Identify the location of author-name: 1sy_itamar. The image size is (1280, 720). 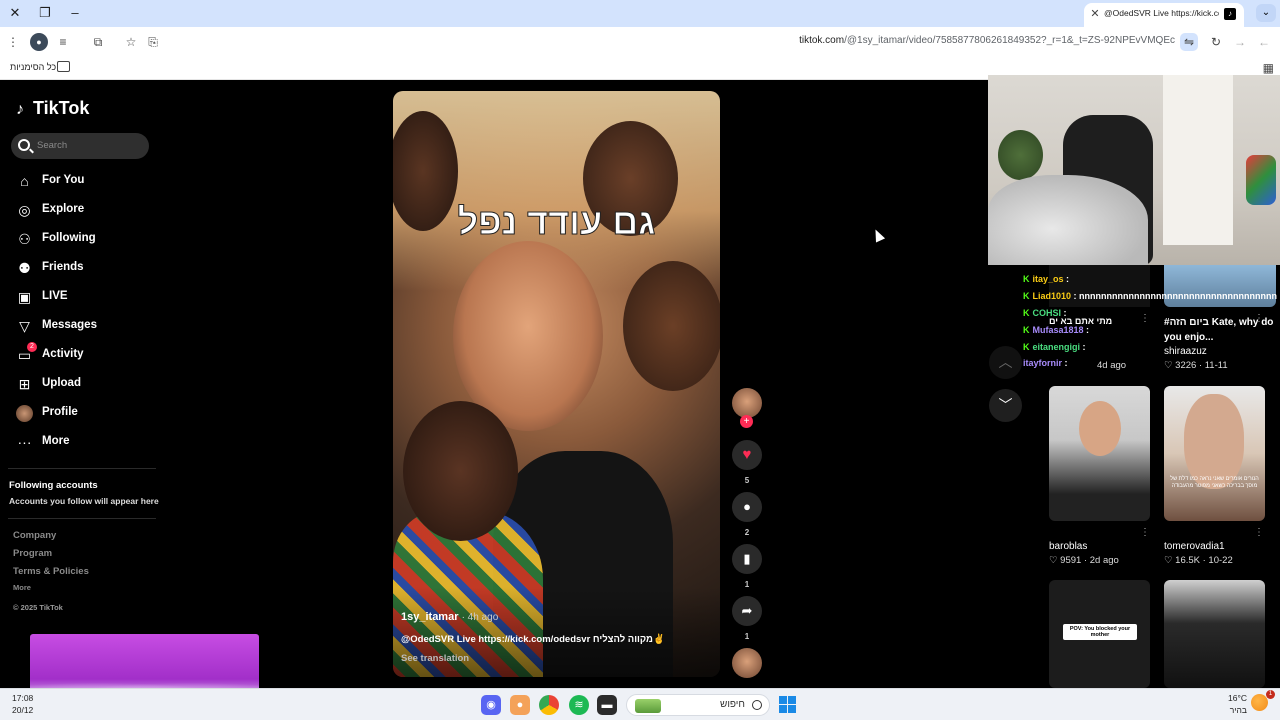
(430, 617).